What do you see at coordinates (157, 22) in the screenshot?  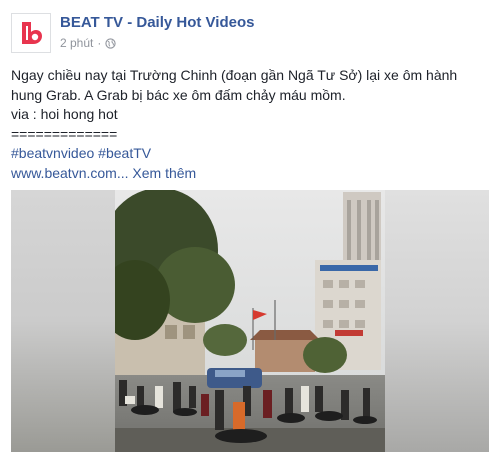 I see `page-name-link: BEAT TV - Daily Hot Videos` at bounding box center [157, 22].